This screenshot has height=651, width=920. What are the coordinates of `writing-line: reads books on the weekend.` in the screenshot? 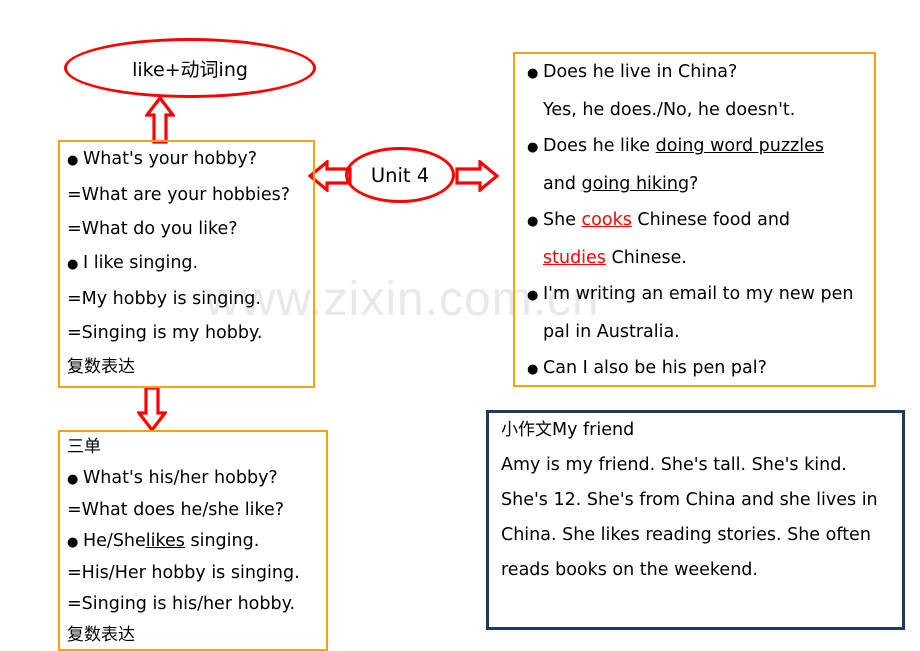 It's located at (629, 570).